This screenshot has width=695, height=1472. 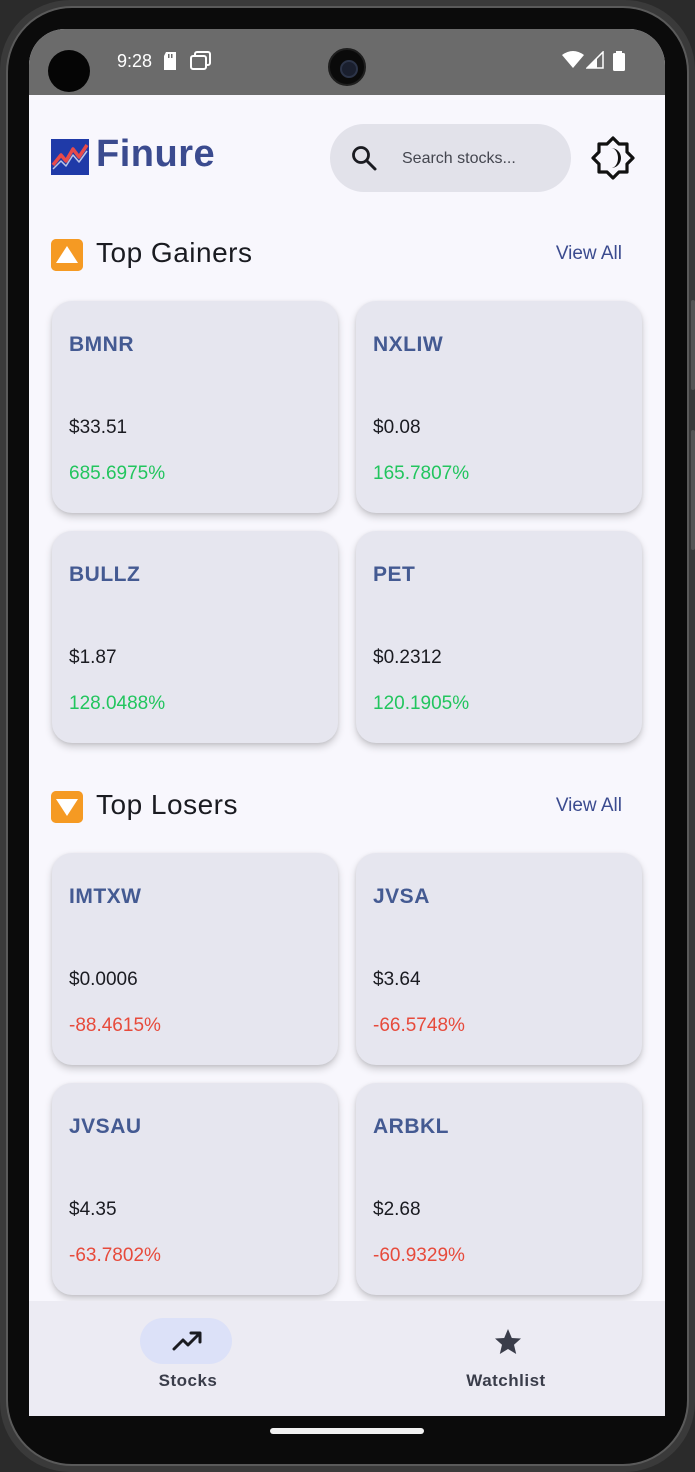 What do you see at coordinates (105, 896) in the screenshot?
I see `stock-symbol: IMTXW` at bounding box center [105, 896].